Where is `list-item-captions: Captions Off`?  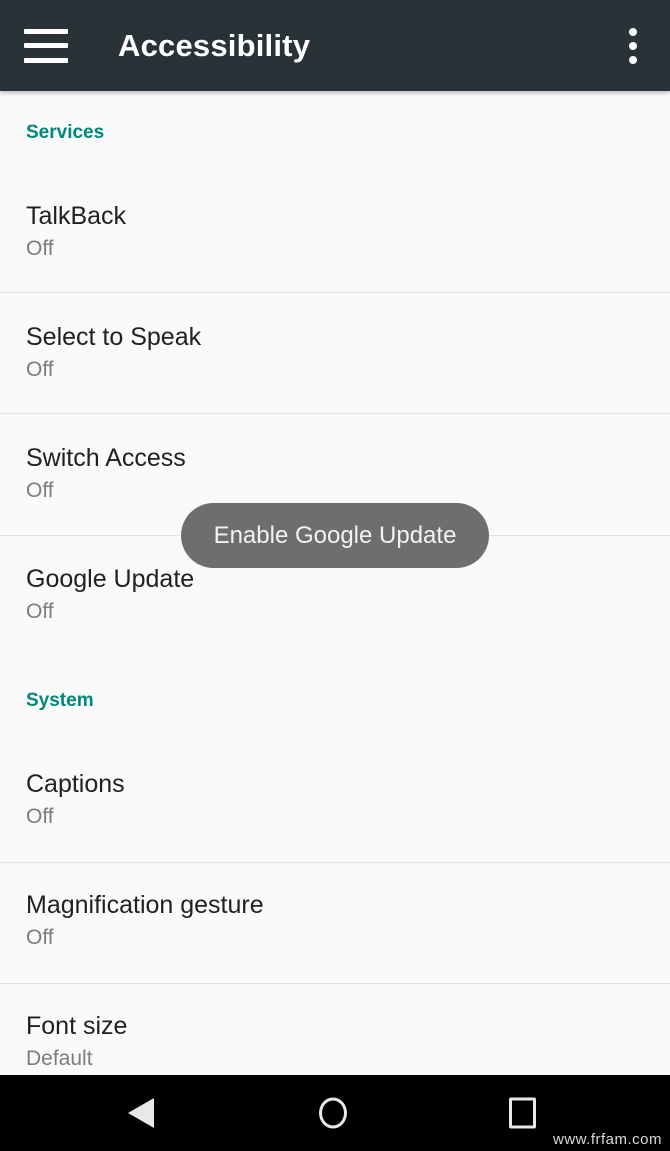
list-item-captions: Captions Off is located at coordinates (62, 799).